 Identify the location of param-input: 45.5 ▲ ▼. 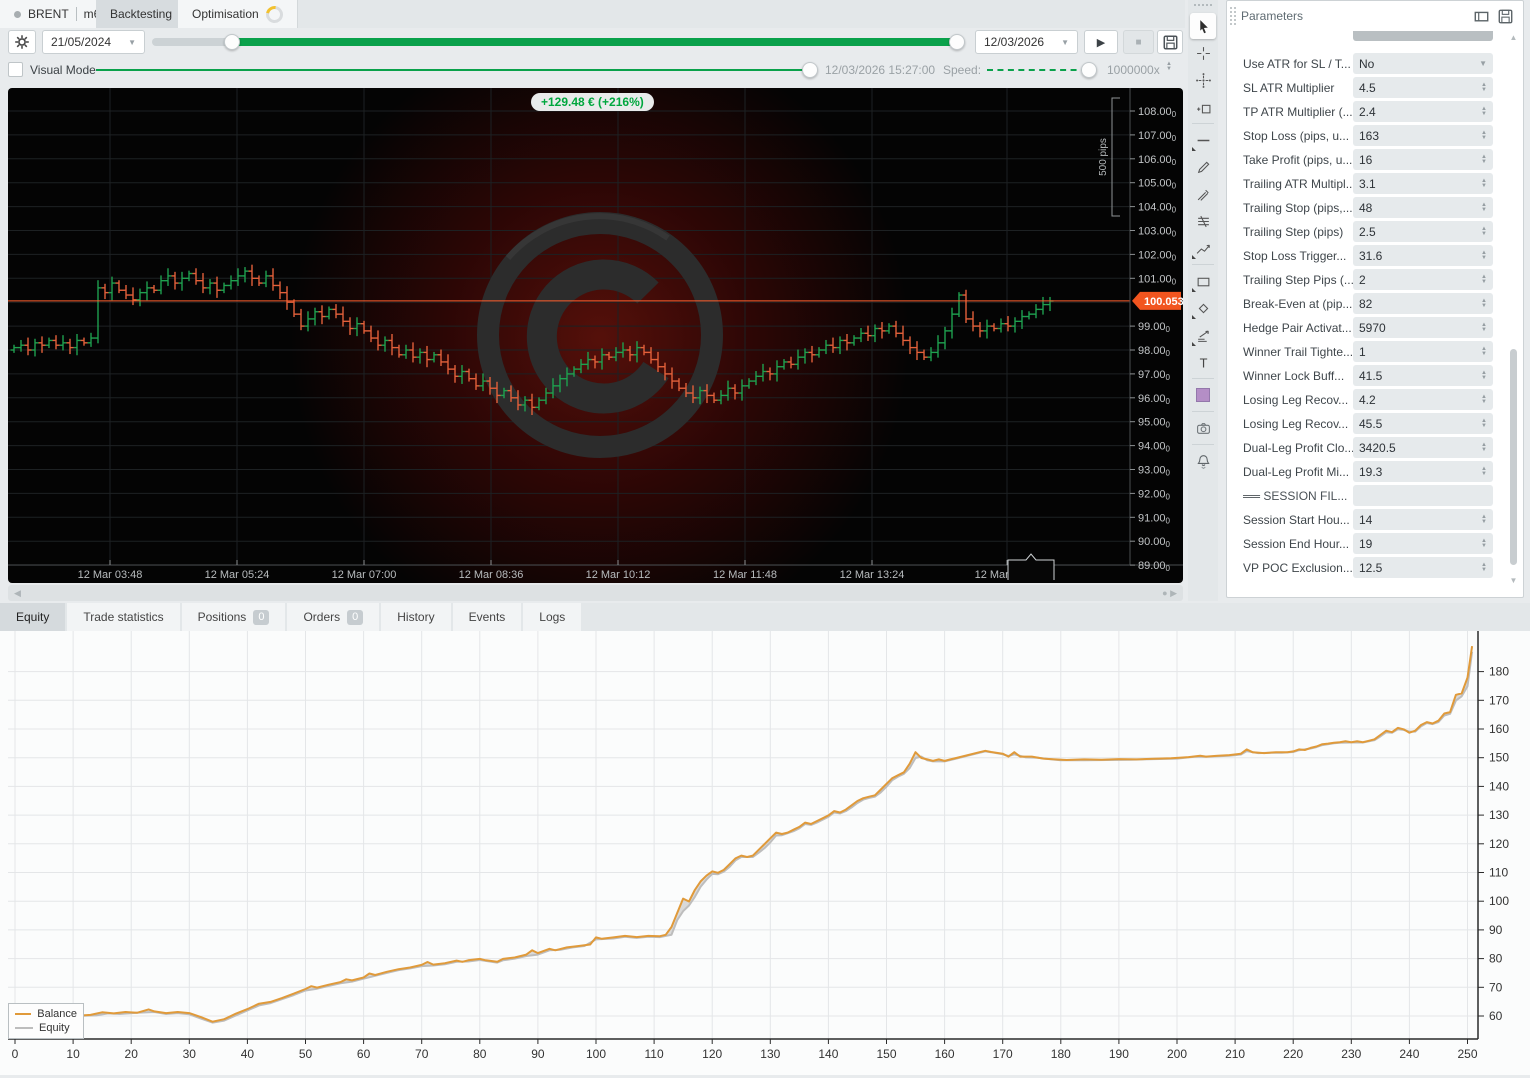
(1423, 423).